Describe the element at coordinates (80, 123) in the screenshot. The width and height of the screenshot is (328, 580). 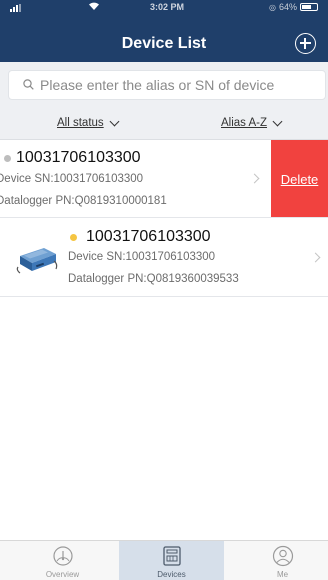
I see `status-filter-label: All status` at that location.